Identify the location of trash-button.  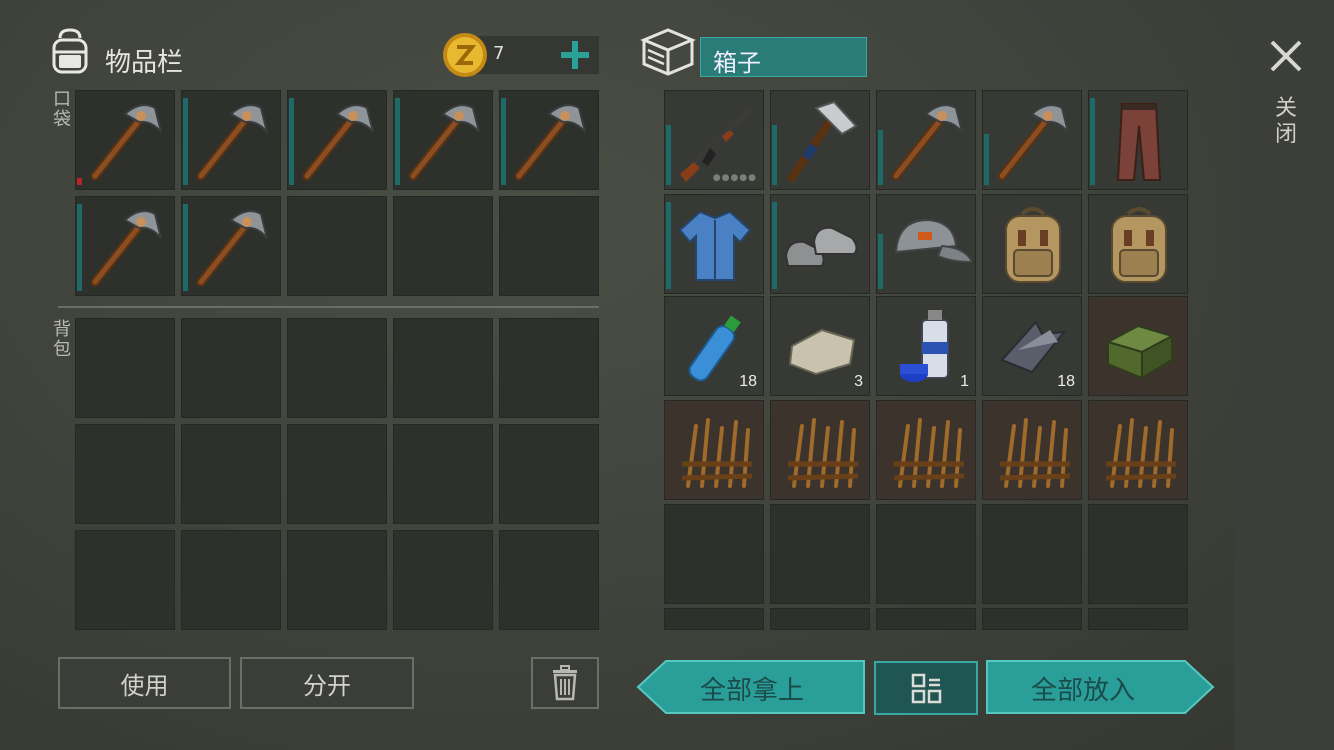
(565, 683).